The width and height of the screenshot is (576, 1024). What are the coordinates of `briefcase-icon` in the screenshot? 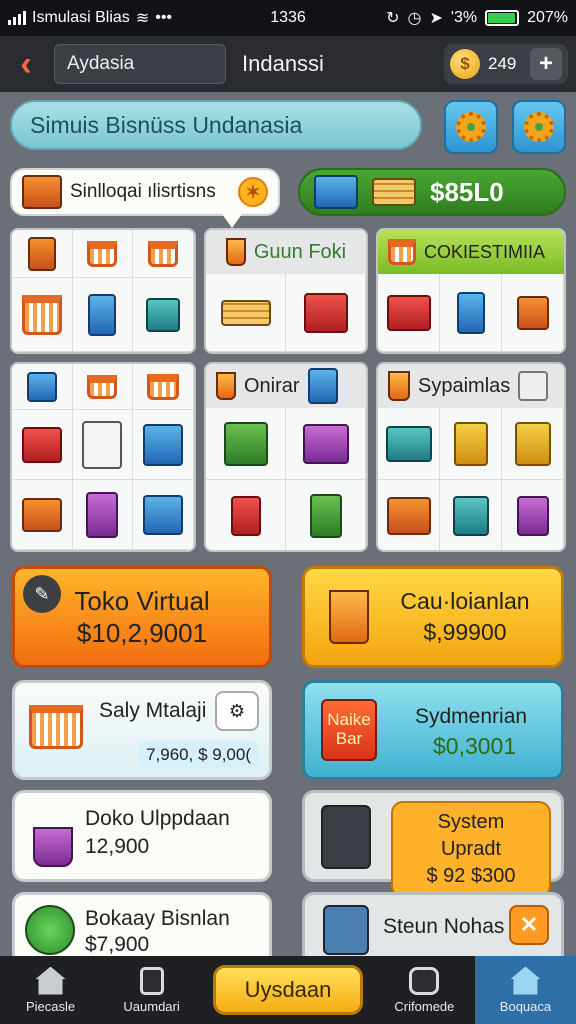 It's located at (41, 514).